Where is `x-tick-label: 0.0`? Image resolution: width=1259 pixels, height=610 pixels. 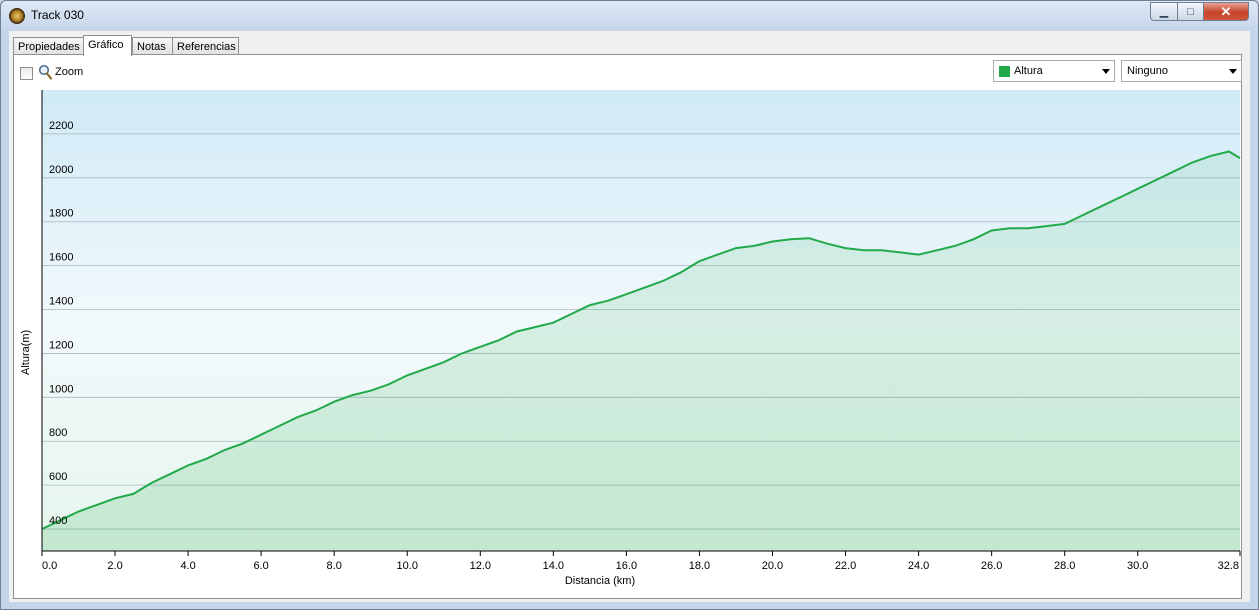 x-tick-label: 0.0 is located at coordinates (49, 566).